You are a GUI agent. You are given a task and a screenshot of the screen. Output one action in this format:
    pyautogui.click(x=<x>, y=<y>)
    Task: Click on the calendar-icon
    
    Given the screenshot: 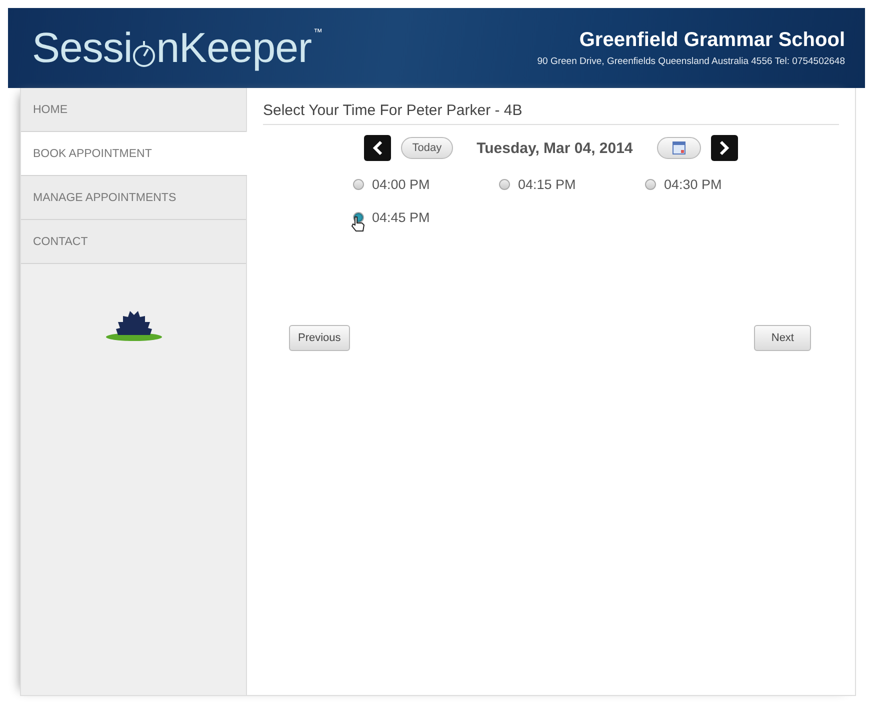 What is the action you would take?
    pyautogui.click(x=679, y=148)
    